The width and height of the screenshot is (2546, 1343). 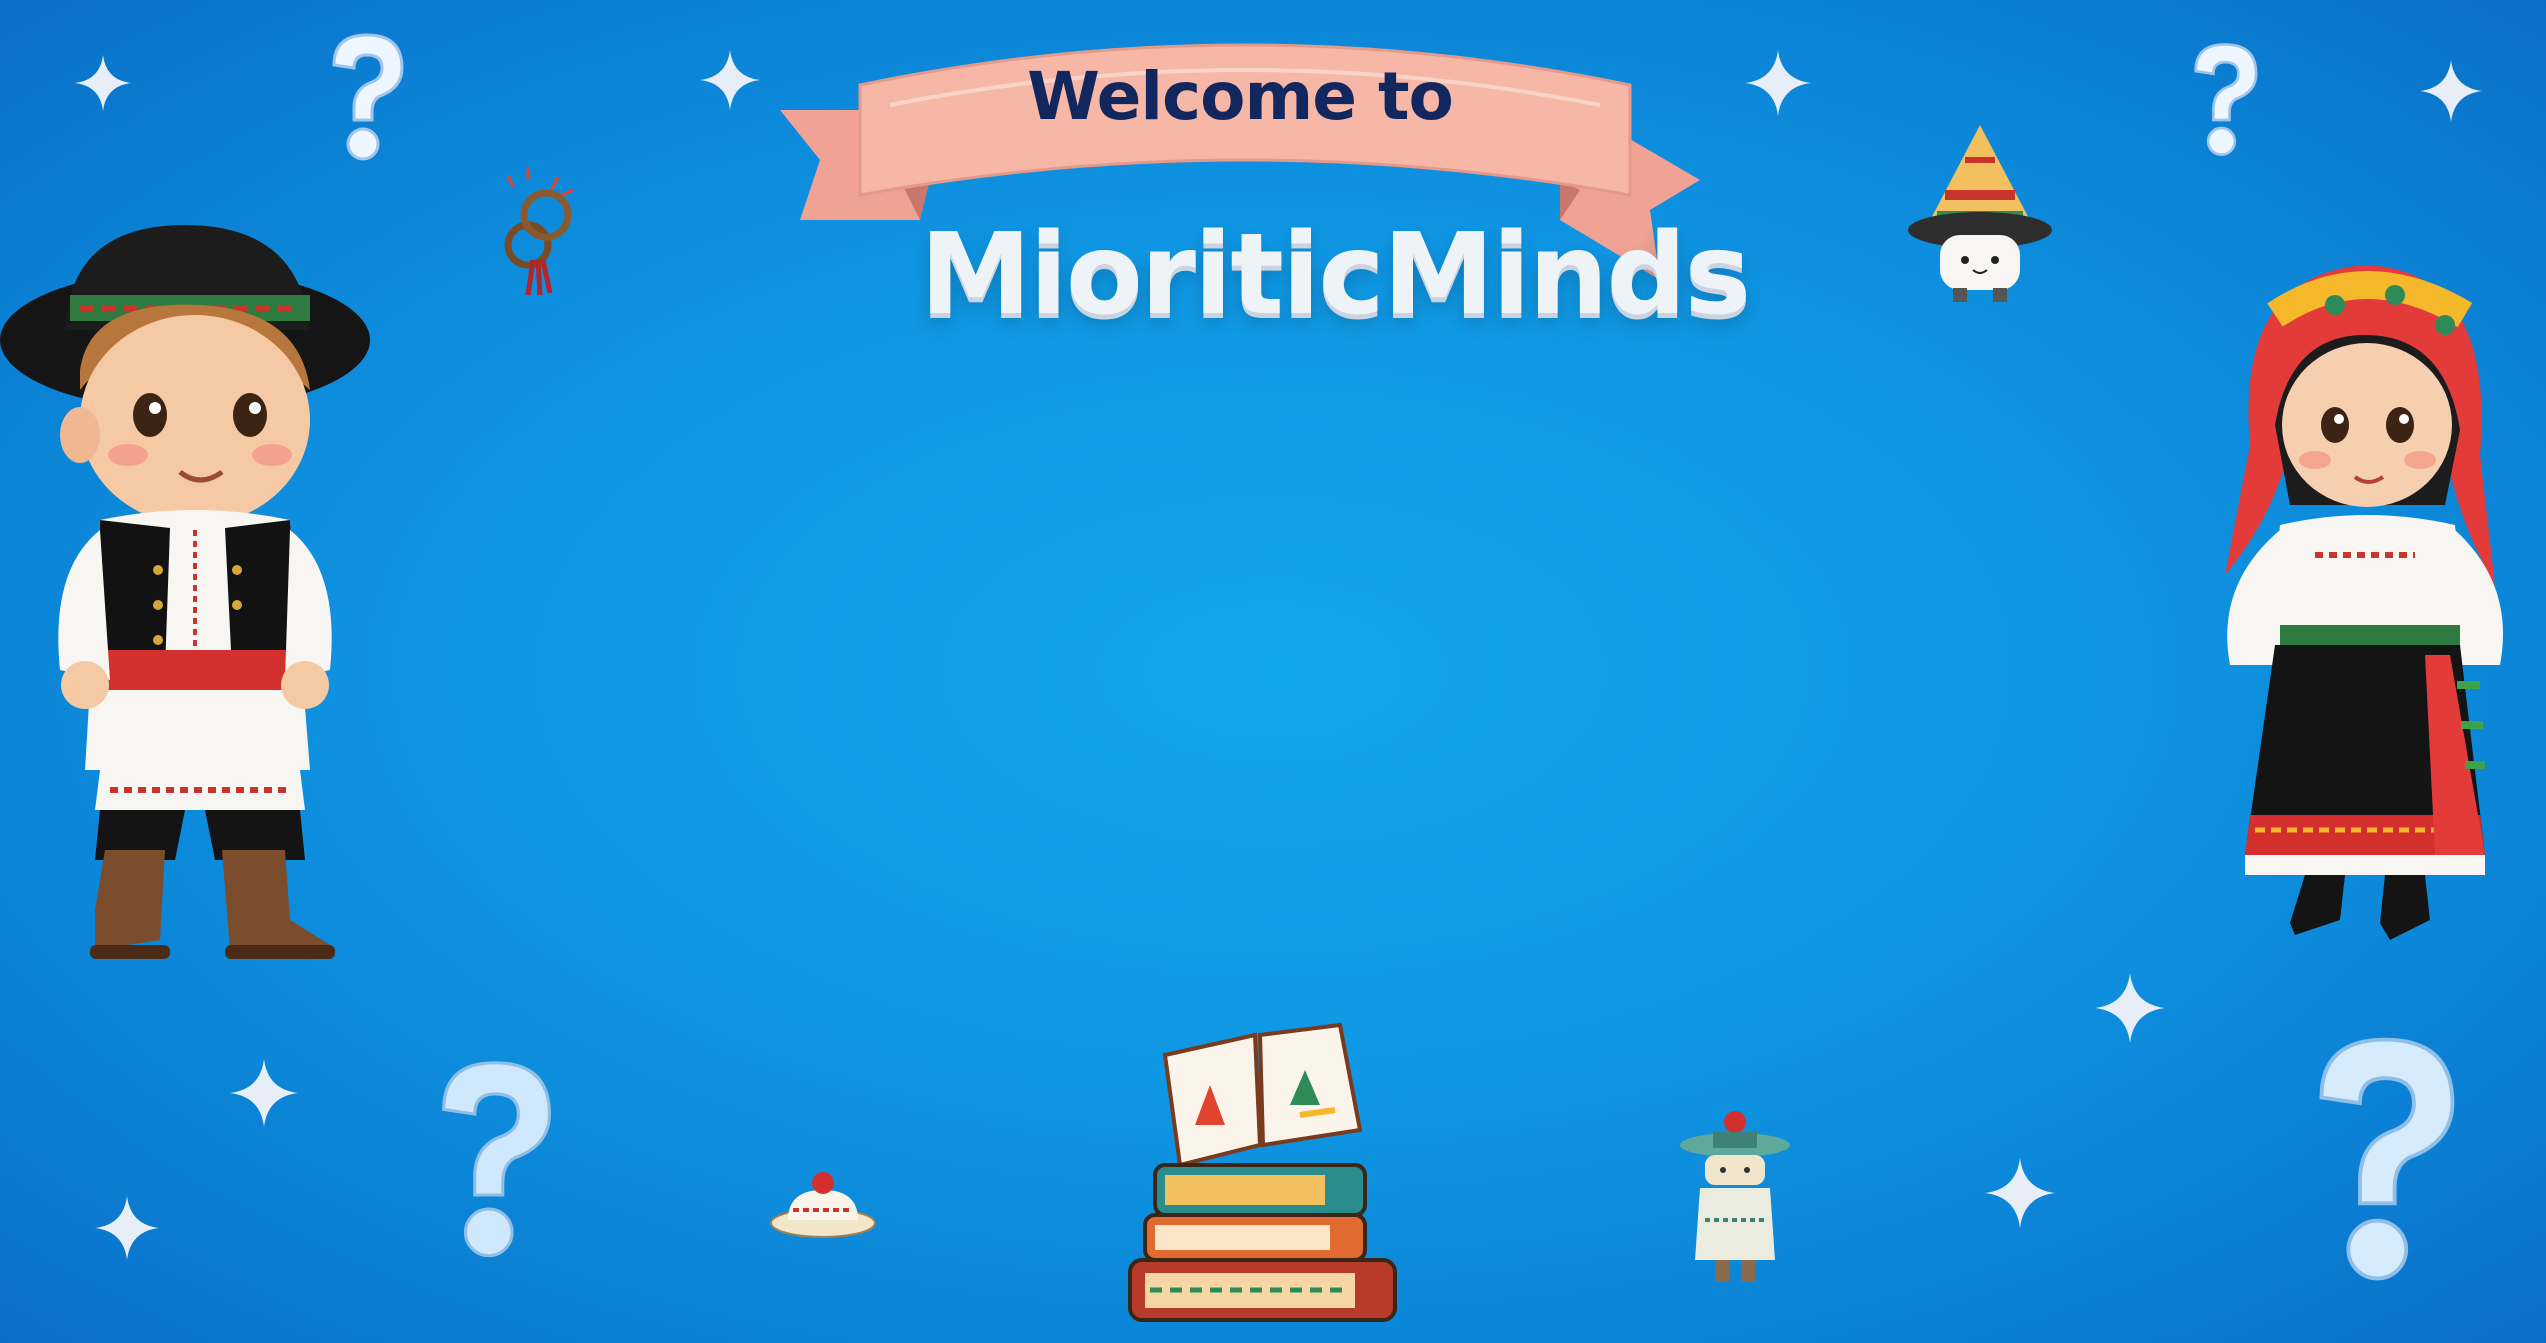 What do you see at coordinates (190, 590) in the screenshot?
I see `boy-character` at bounding box center [190, 590].